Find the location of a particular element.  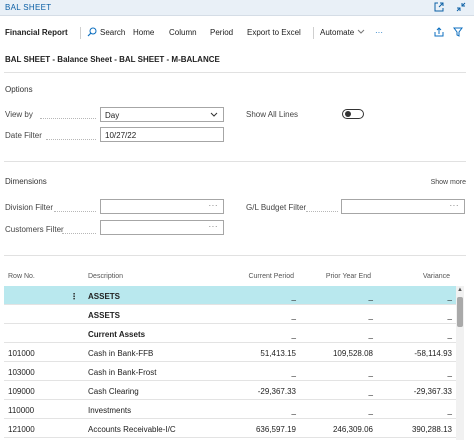

variance-cell: -58,114.93 is located at coordinates (433, 353).